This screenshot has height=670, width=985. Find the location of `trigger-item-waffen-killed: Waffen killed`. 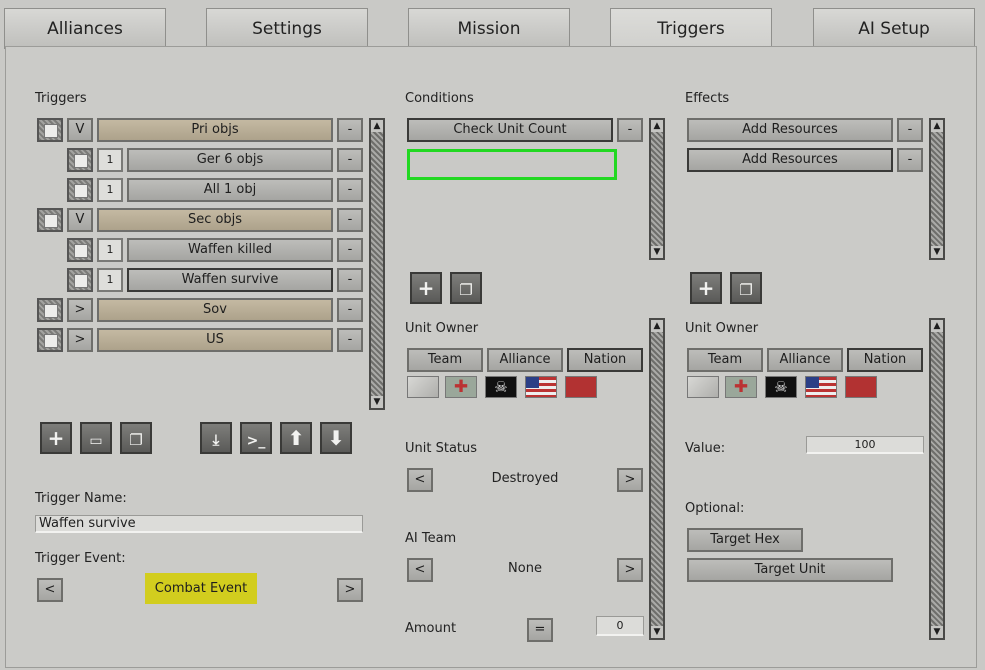

trigger-item-waffen-killed: Waffen killed is located at coordinates (230, 250).